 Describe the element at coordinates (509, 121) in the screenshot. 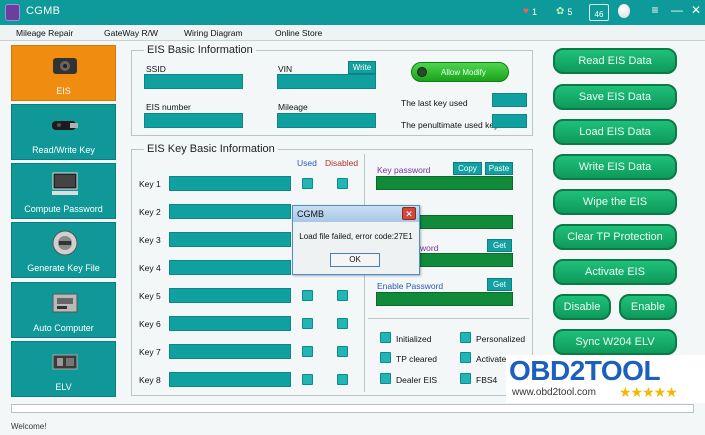

I see `penultimate-key-used-field` at that location.